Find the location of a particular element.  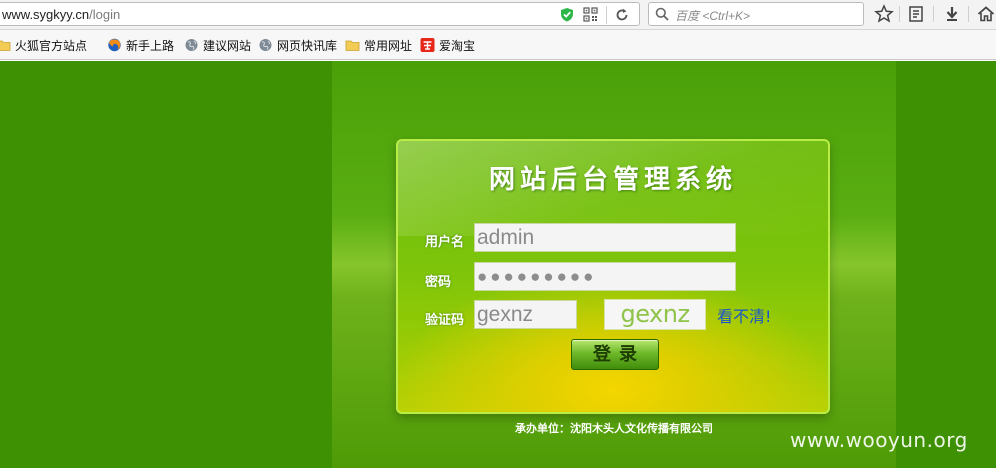

refresh-captcha-link: 看不清! is located at coordinates (744, 315).